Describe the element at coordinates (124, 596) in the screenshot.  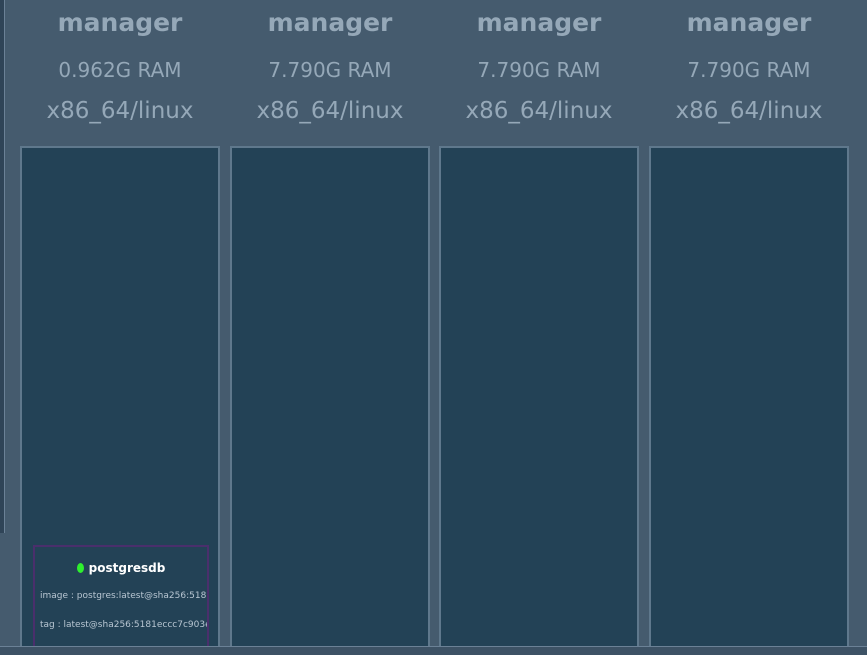
I see `container-image: image : postgres:latest@sha256:5181` at that location.